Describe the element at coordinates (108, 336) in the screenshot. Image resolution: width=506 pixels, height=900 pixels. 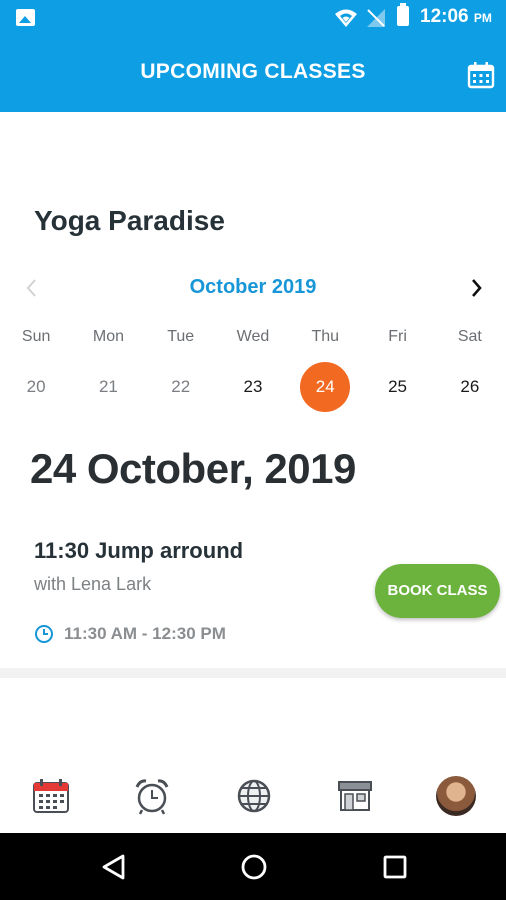
I see `weekday-label: Mon` at that location.